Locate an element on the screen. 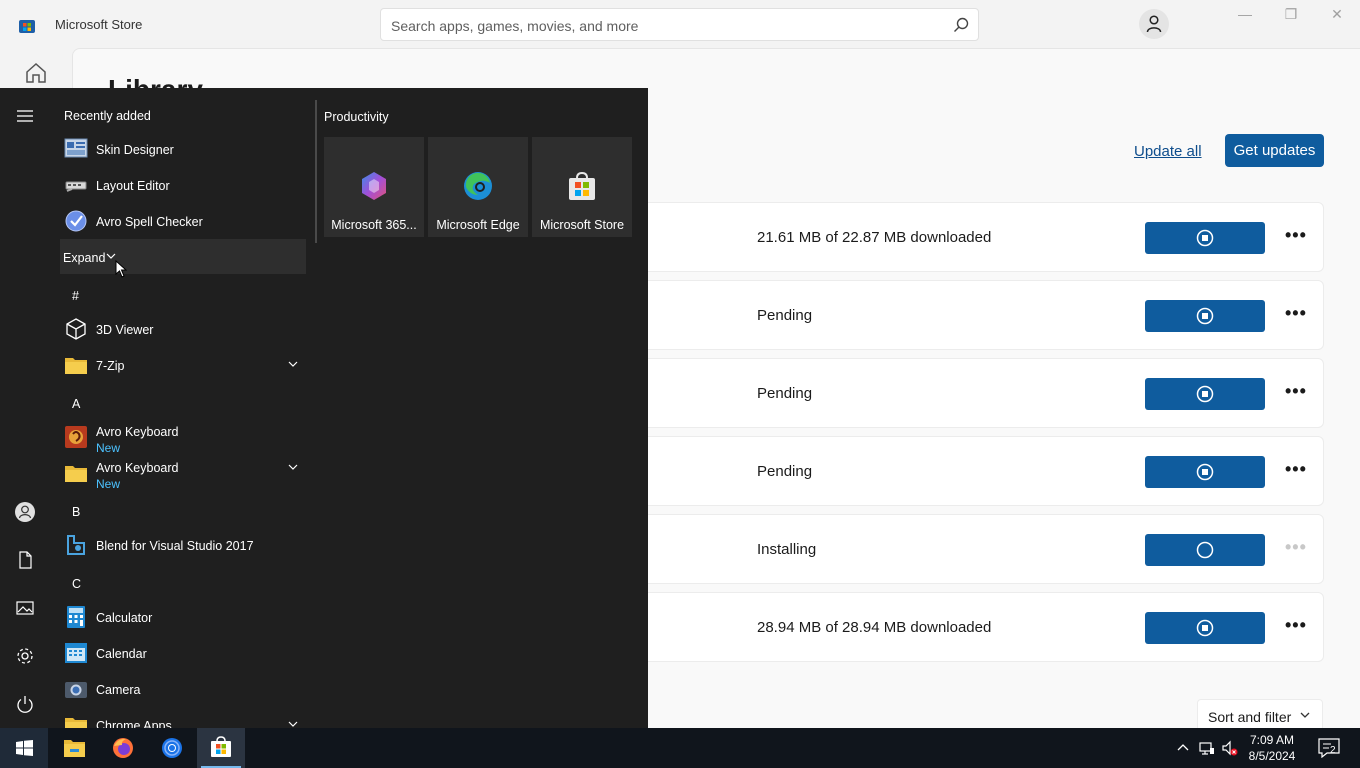  app-item-avro-spell-checker: Avro Spell Checker is located at coordinates (183, 221).